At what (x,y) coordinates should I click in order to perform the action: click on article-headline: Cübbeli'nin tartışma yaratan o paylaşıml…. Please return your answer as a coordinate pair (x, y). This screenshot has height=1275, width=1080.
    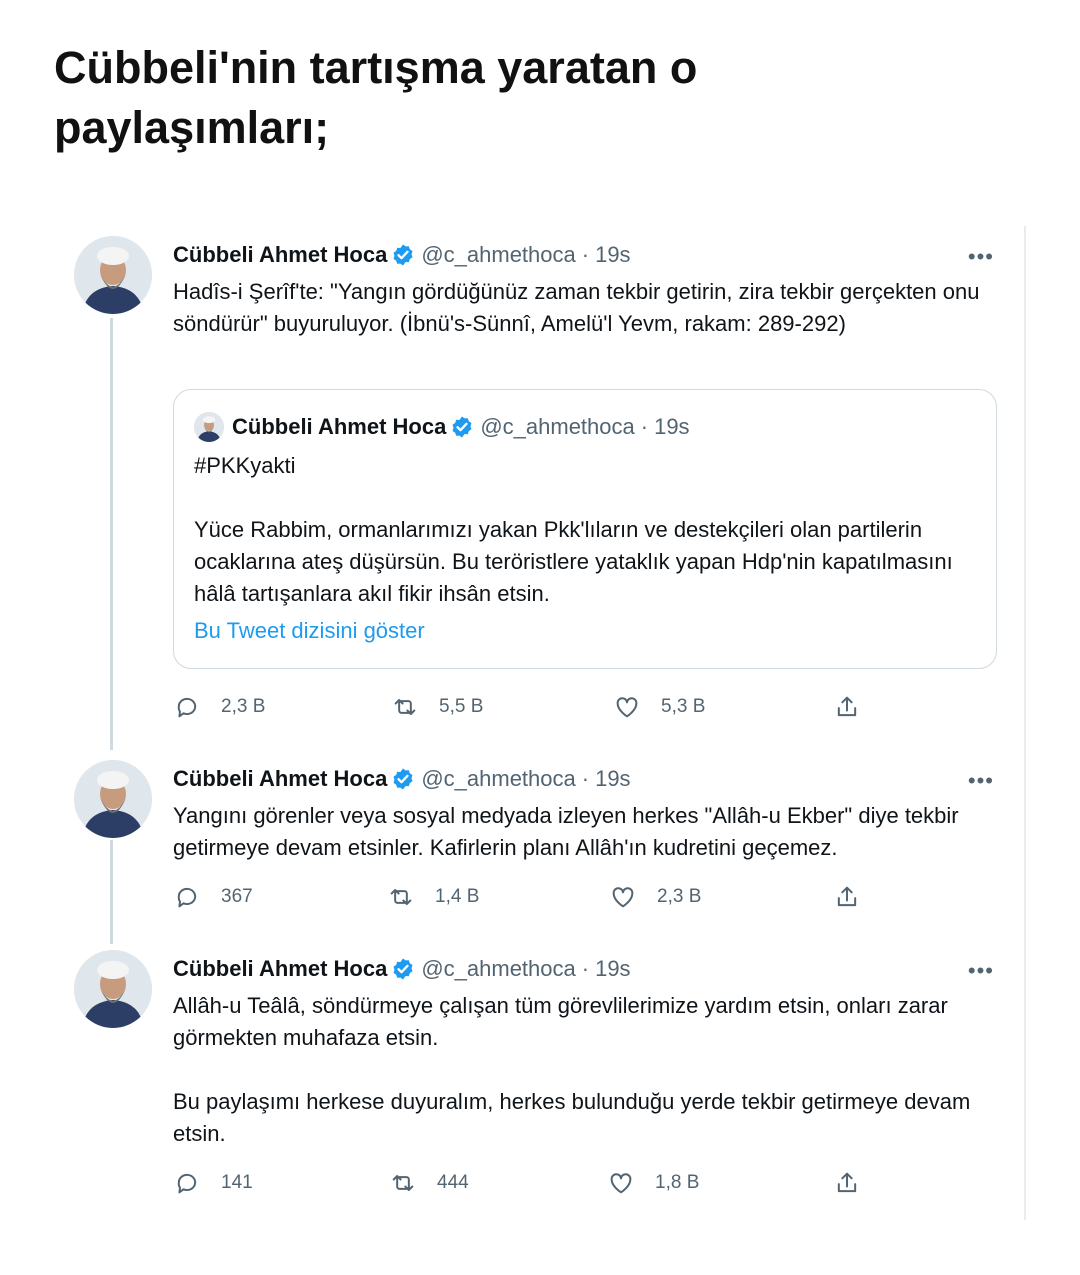
    Looking at the image, I should click on (376, 97).